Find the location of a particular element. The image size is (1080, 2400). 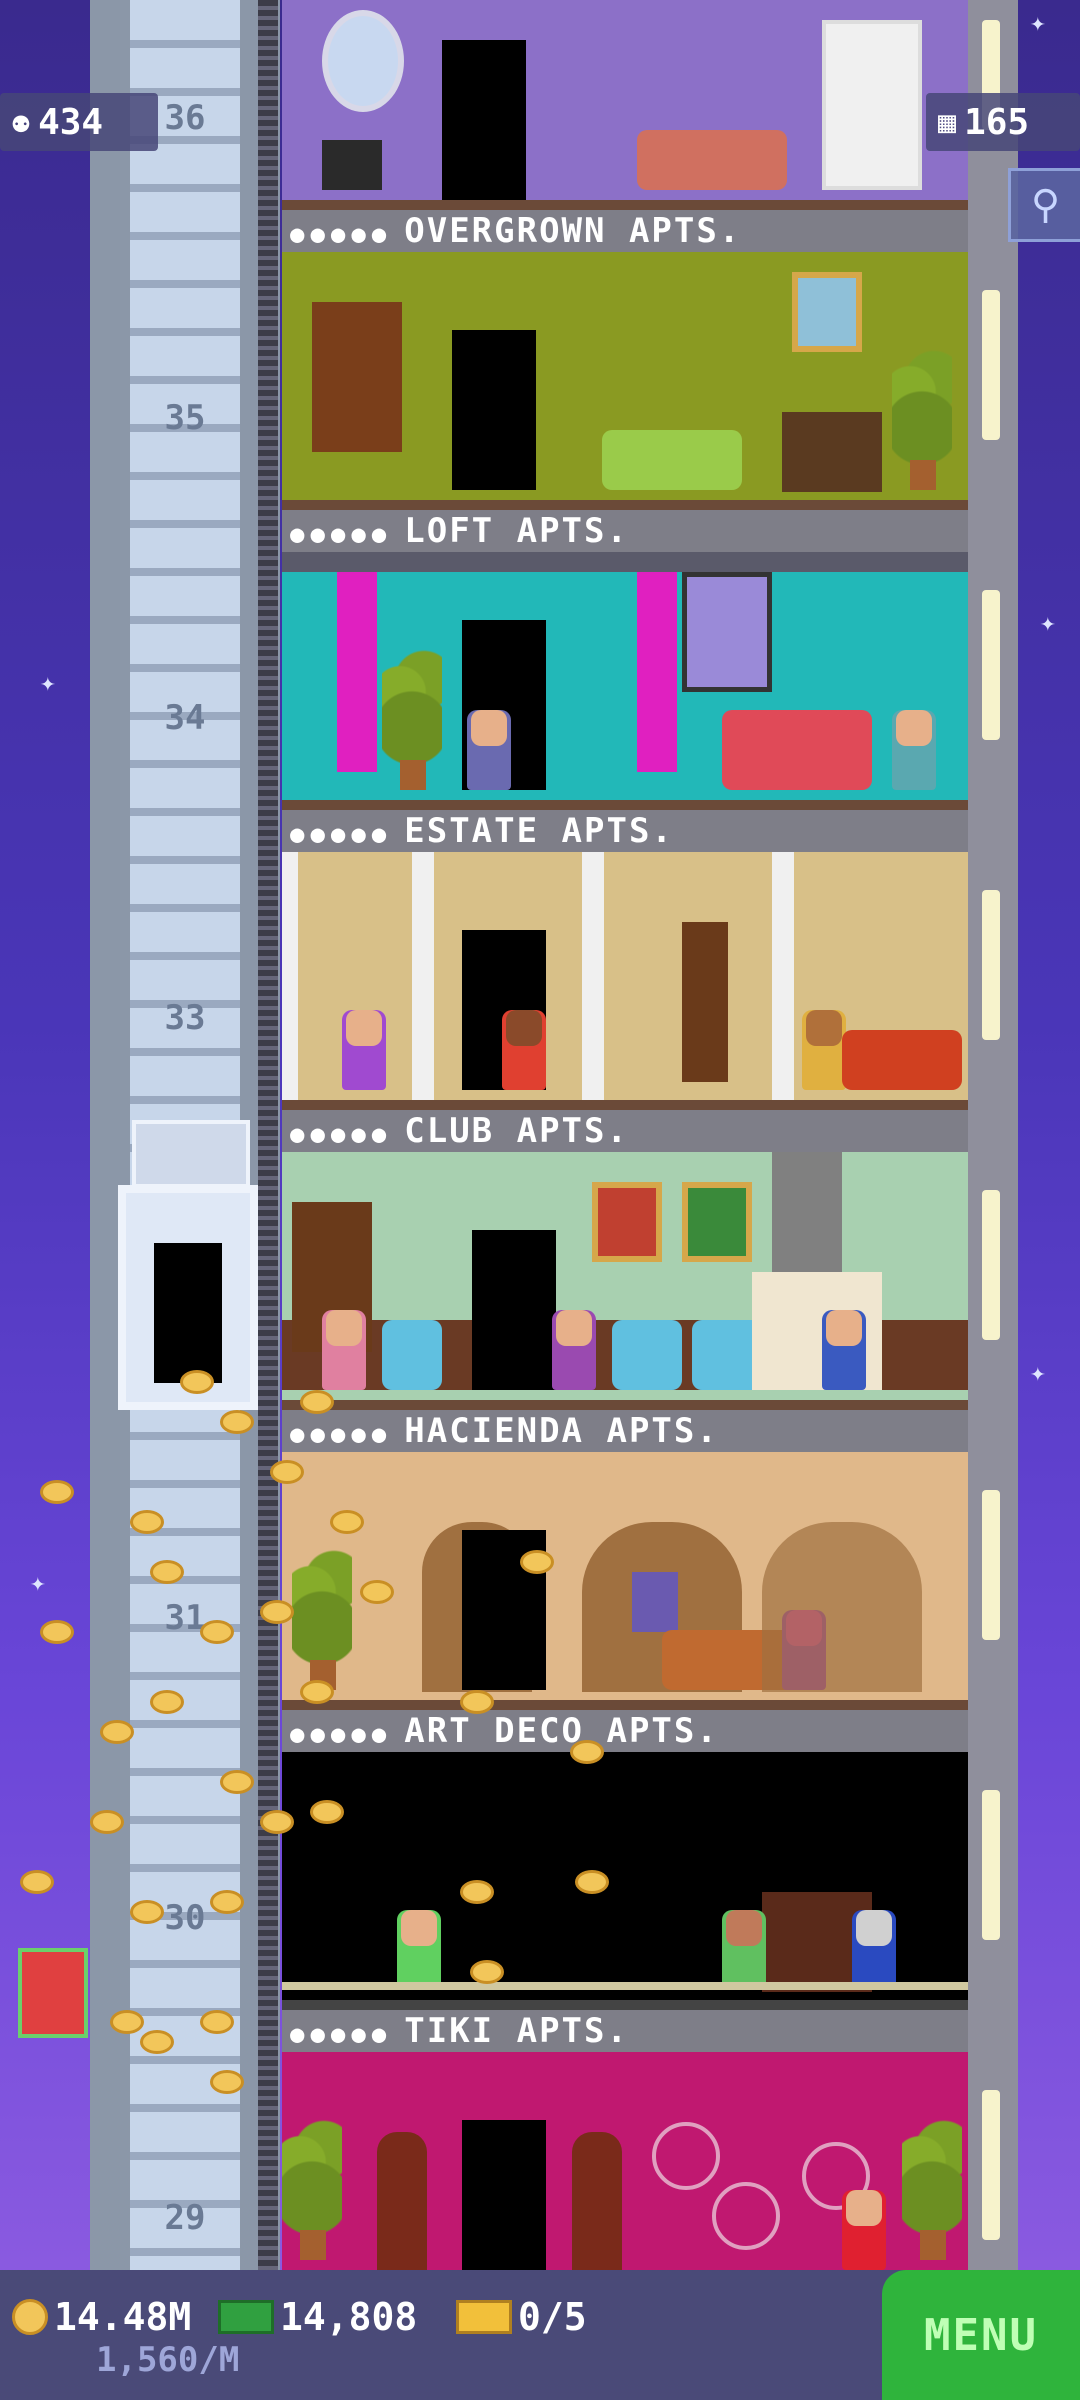

building-icon: ▦ is located at coordinates (947, 122).